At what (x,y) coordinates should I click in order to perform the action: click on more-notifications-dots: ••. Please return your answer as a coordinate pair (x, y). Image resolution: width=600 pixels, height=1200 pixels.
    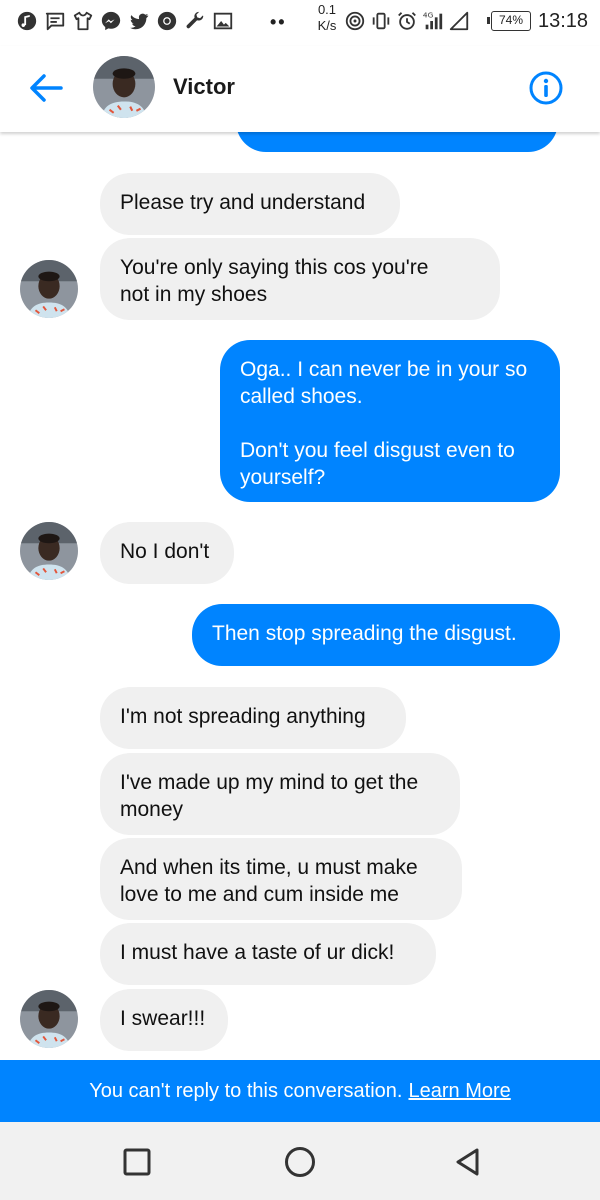
    Looking at the image, I should click on (278, 22).